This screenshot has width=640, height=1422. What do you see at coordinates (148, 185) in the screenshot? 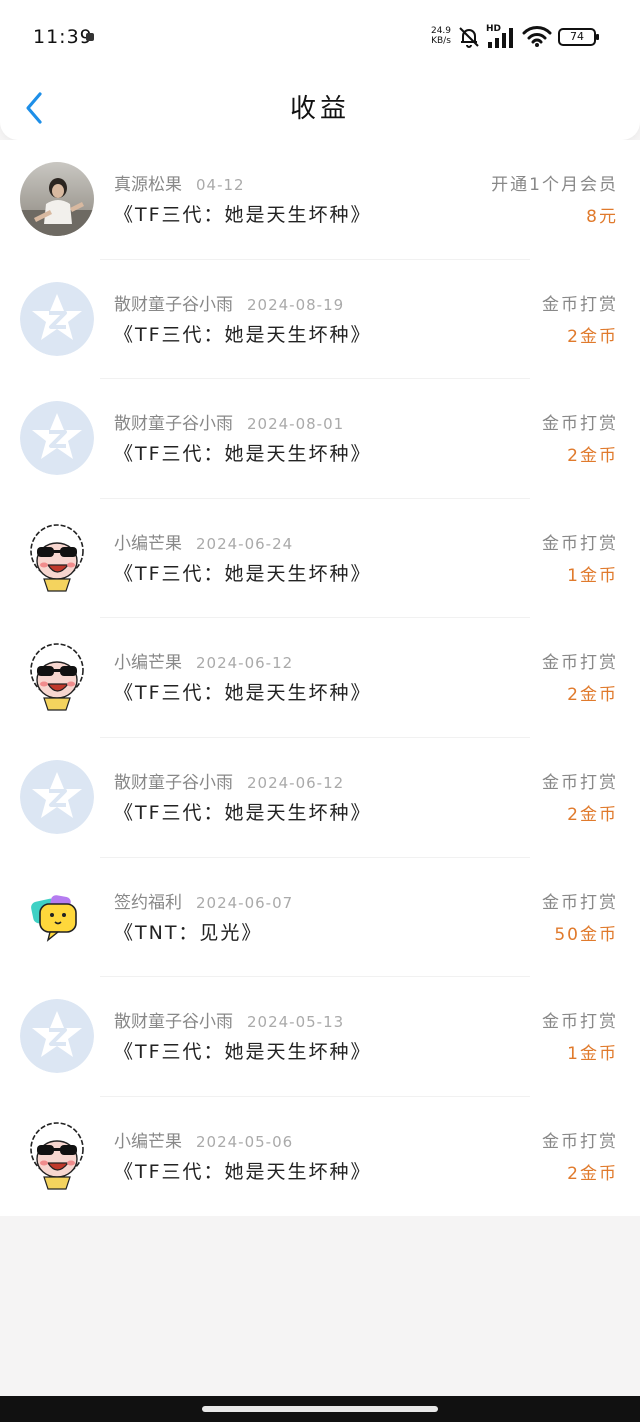
I see `sender-name: 真源松果` at bounding box center [148, 185].